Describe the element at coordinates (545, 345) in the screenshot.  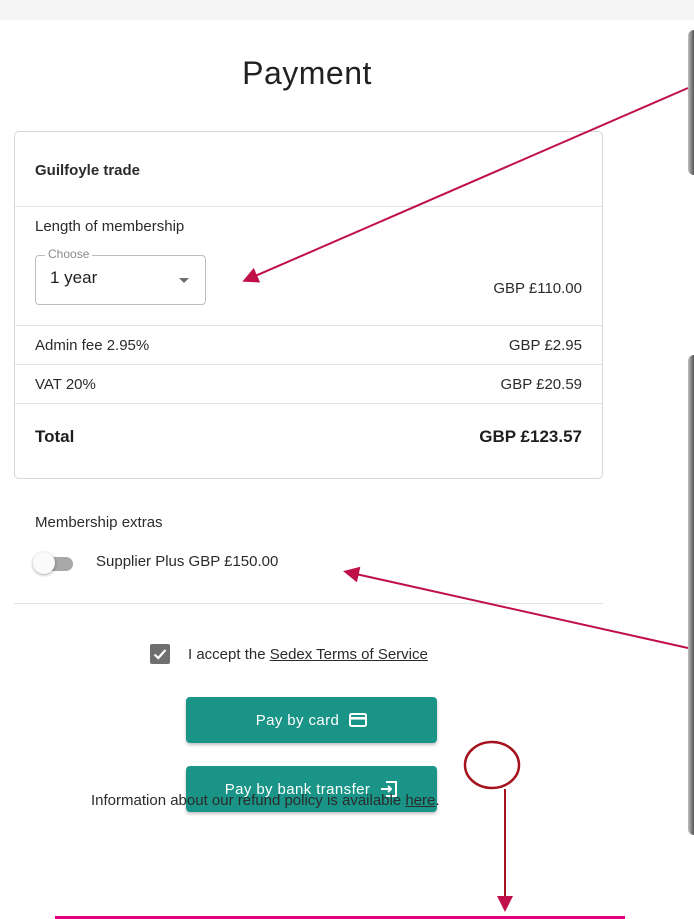
I see `admin-fee-value: GBP £2.95` at that location.